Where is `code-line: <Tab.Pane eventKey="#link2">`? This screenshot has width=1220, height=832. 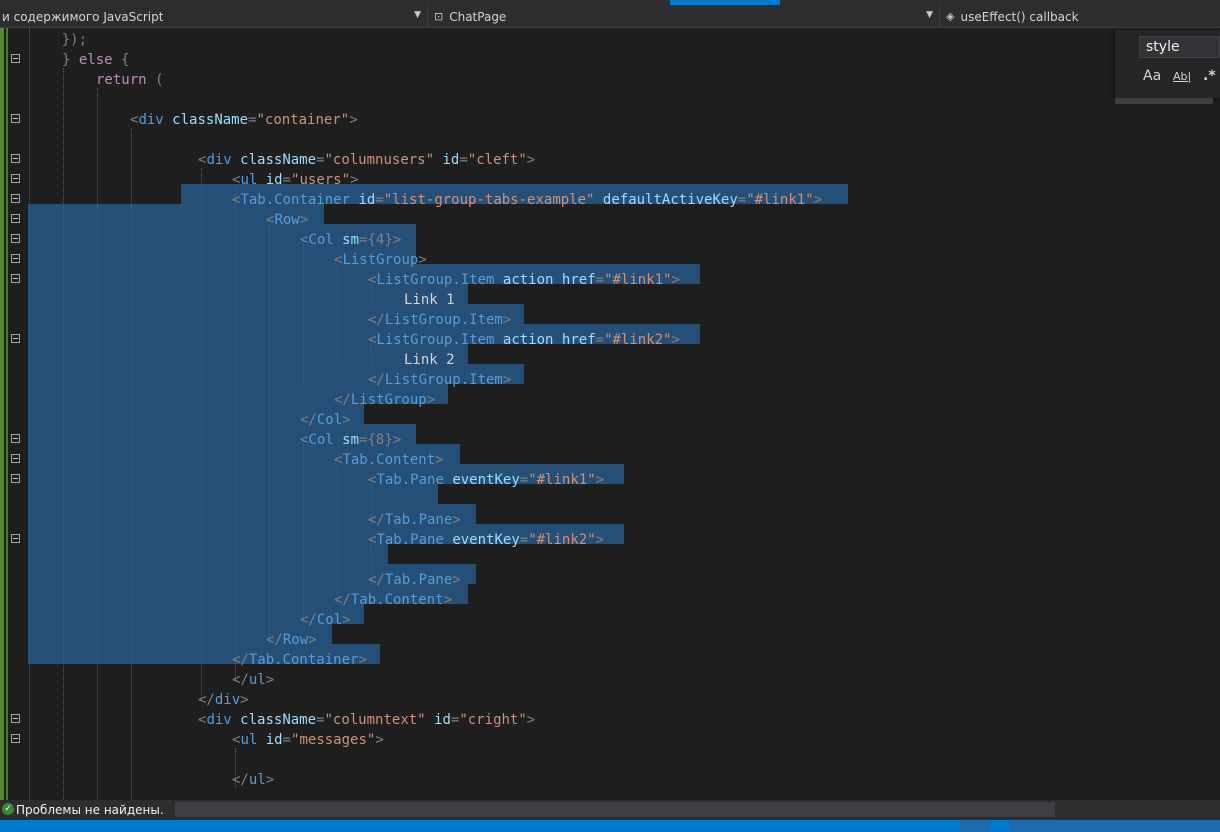 code-line: <Tab.Pane eventKey="#link2"> is located at coordinates (555, 540).